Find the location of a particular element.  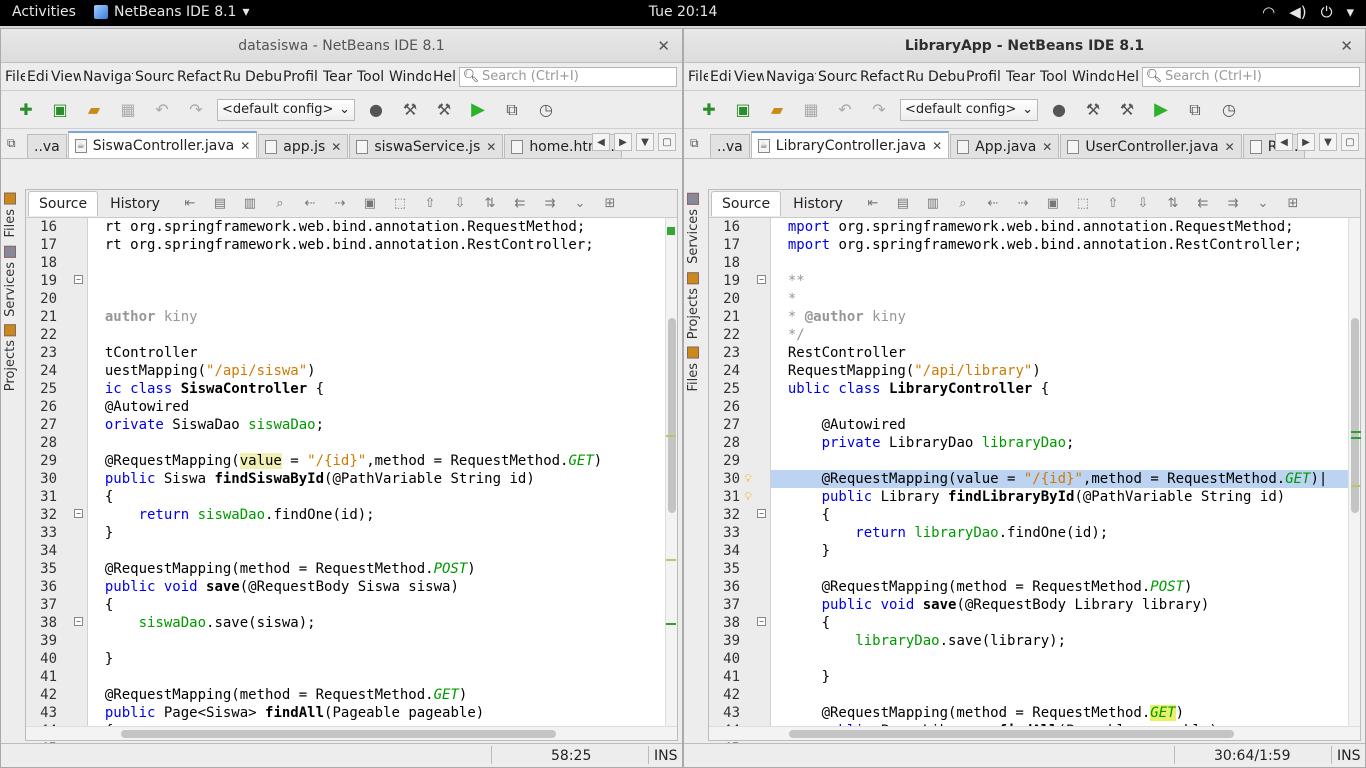

globe-icon: ● is located at coordinates (1059, 110).